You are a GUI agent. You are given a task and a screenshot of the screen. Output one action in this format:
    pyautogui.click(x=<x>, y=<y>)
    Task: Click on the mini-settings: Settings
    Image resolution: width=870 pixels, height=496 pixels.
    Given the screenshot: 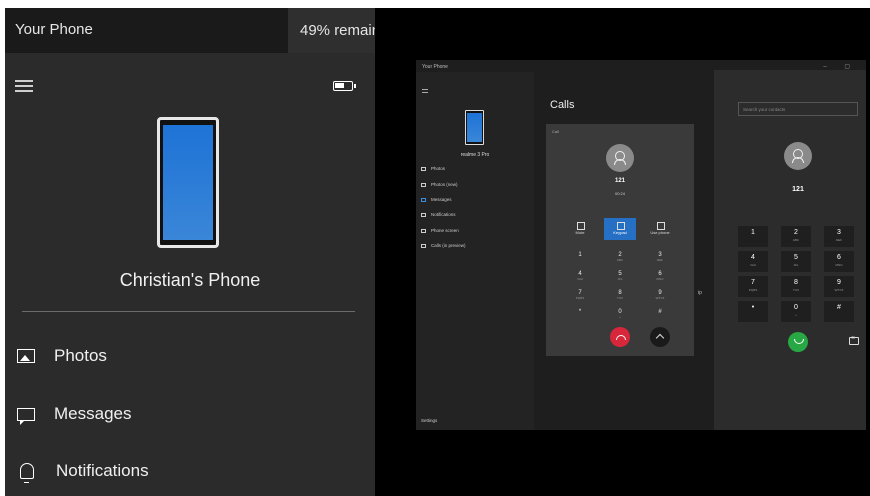 What is the action you would take?
    pyautogui.click(x=429, y=420)
    